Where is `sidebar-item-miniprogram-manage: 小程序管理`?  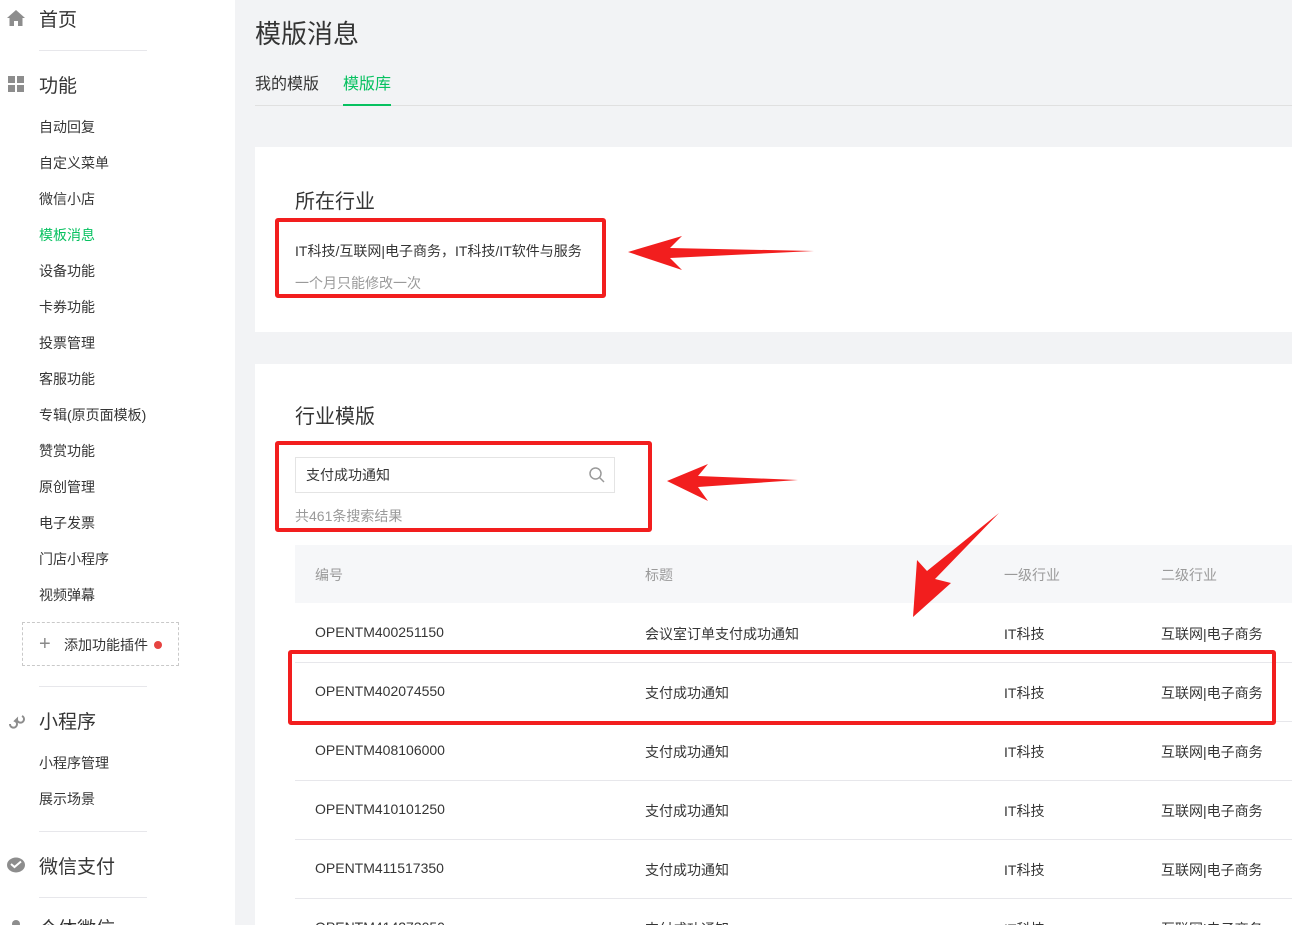 sidebar-item-miniprogram-manage: 小程序管理 is located at coordinates (74, 763).